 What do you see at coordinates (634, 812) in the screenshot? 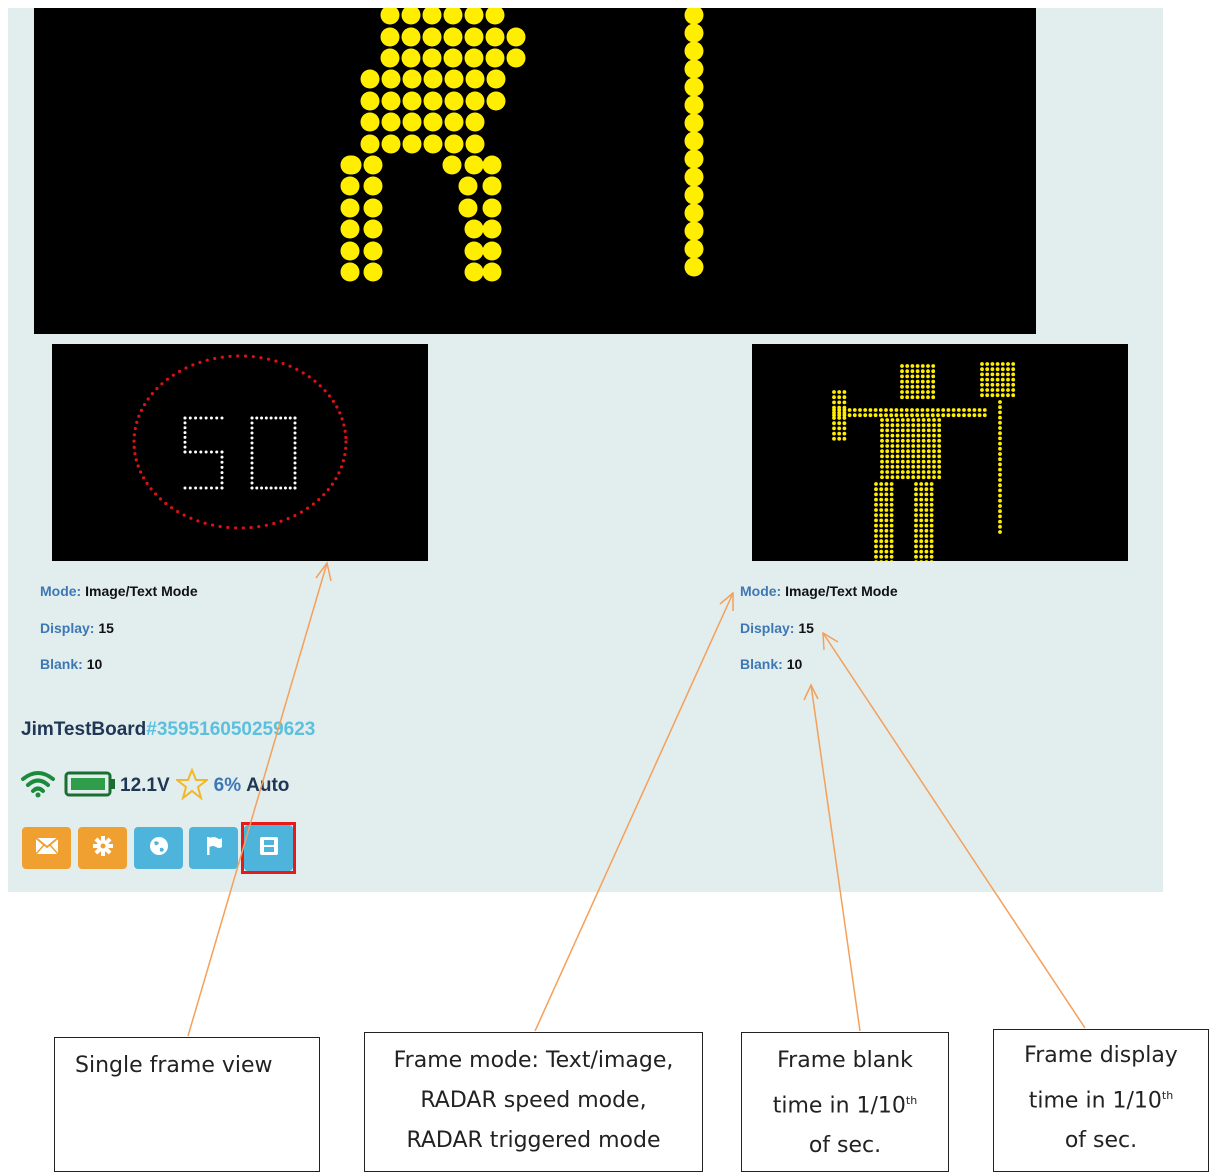
I see `arrow-frame-mode` at bounding box center [634, 812].